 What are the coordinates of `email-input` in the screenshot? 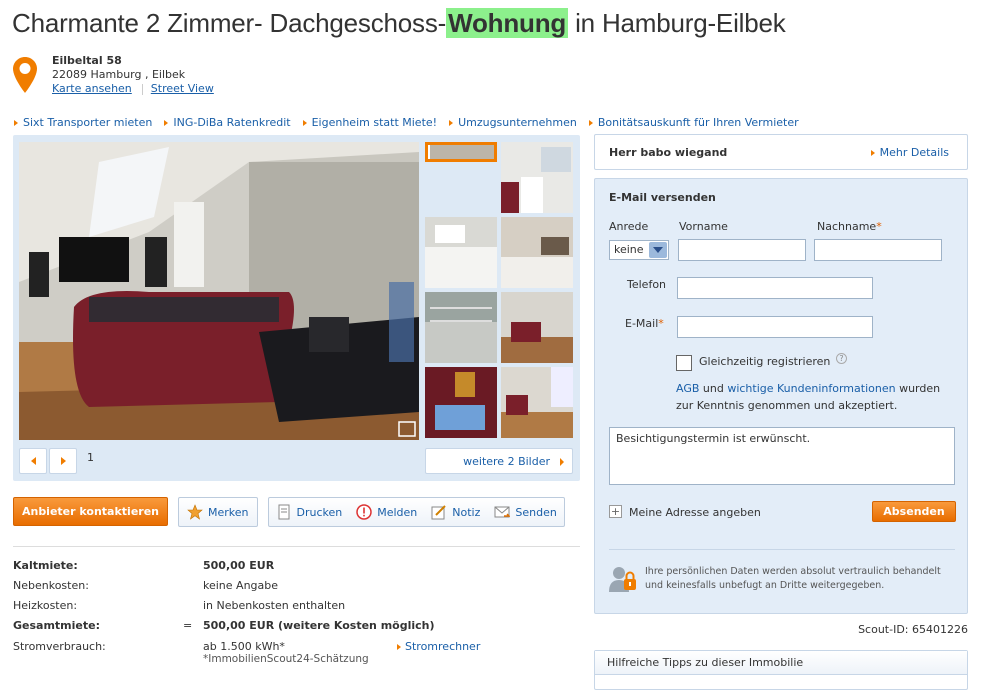 It's located at (775, 327).